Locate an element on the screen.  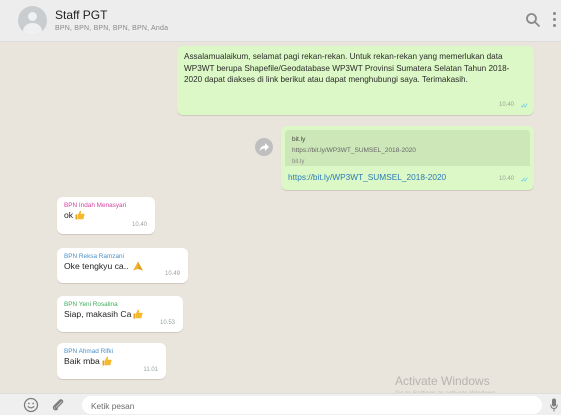
activate-windows-title: Activate Windows is located at coordinates (442, 381).